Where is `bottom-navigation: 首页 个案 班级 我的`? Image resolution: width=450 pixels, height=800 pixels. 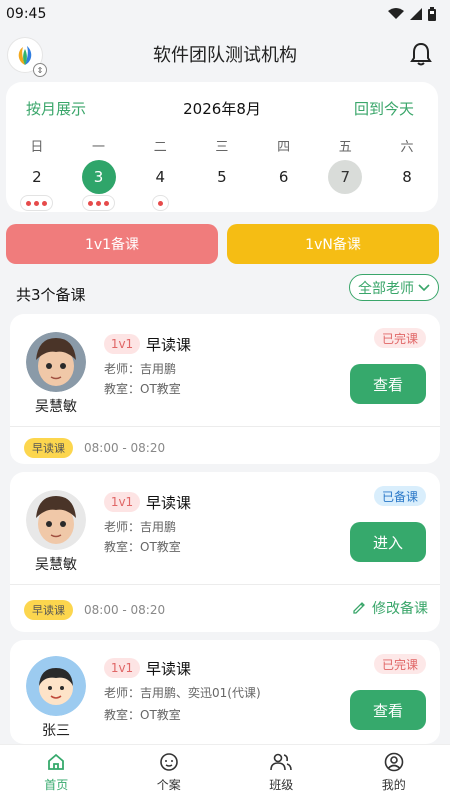 bottom-navigation: 首页 个案 班级 我的 is located at coordinates (225, 772).